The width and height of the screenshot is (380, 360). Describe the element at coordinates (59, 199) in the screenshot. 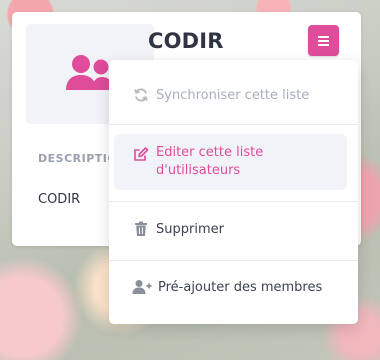

I see `description-value: CODIR` at that location.